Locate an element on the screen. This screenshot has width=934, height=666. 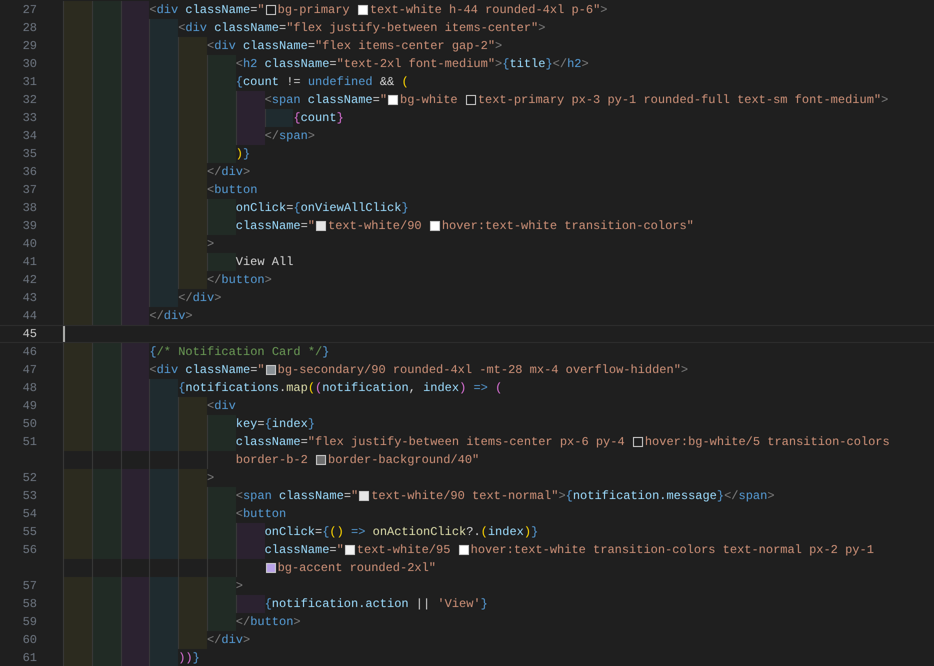
line-number: 33 is located at coordinates (29, 118).